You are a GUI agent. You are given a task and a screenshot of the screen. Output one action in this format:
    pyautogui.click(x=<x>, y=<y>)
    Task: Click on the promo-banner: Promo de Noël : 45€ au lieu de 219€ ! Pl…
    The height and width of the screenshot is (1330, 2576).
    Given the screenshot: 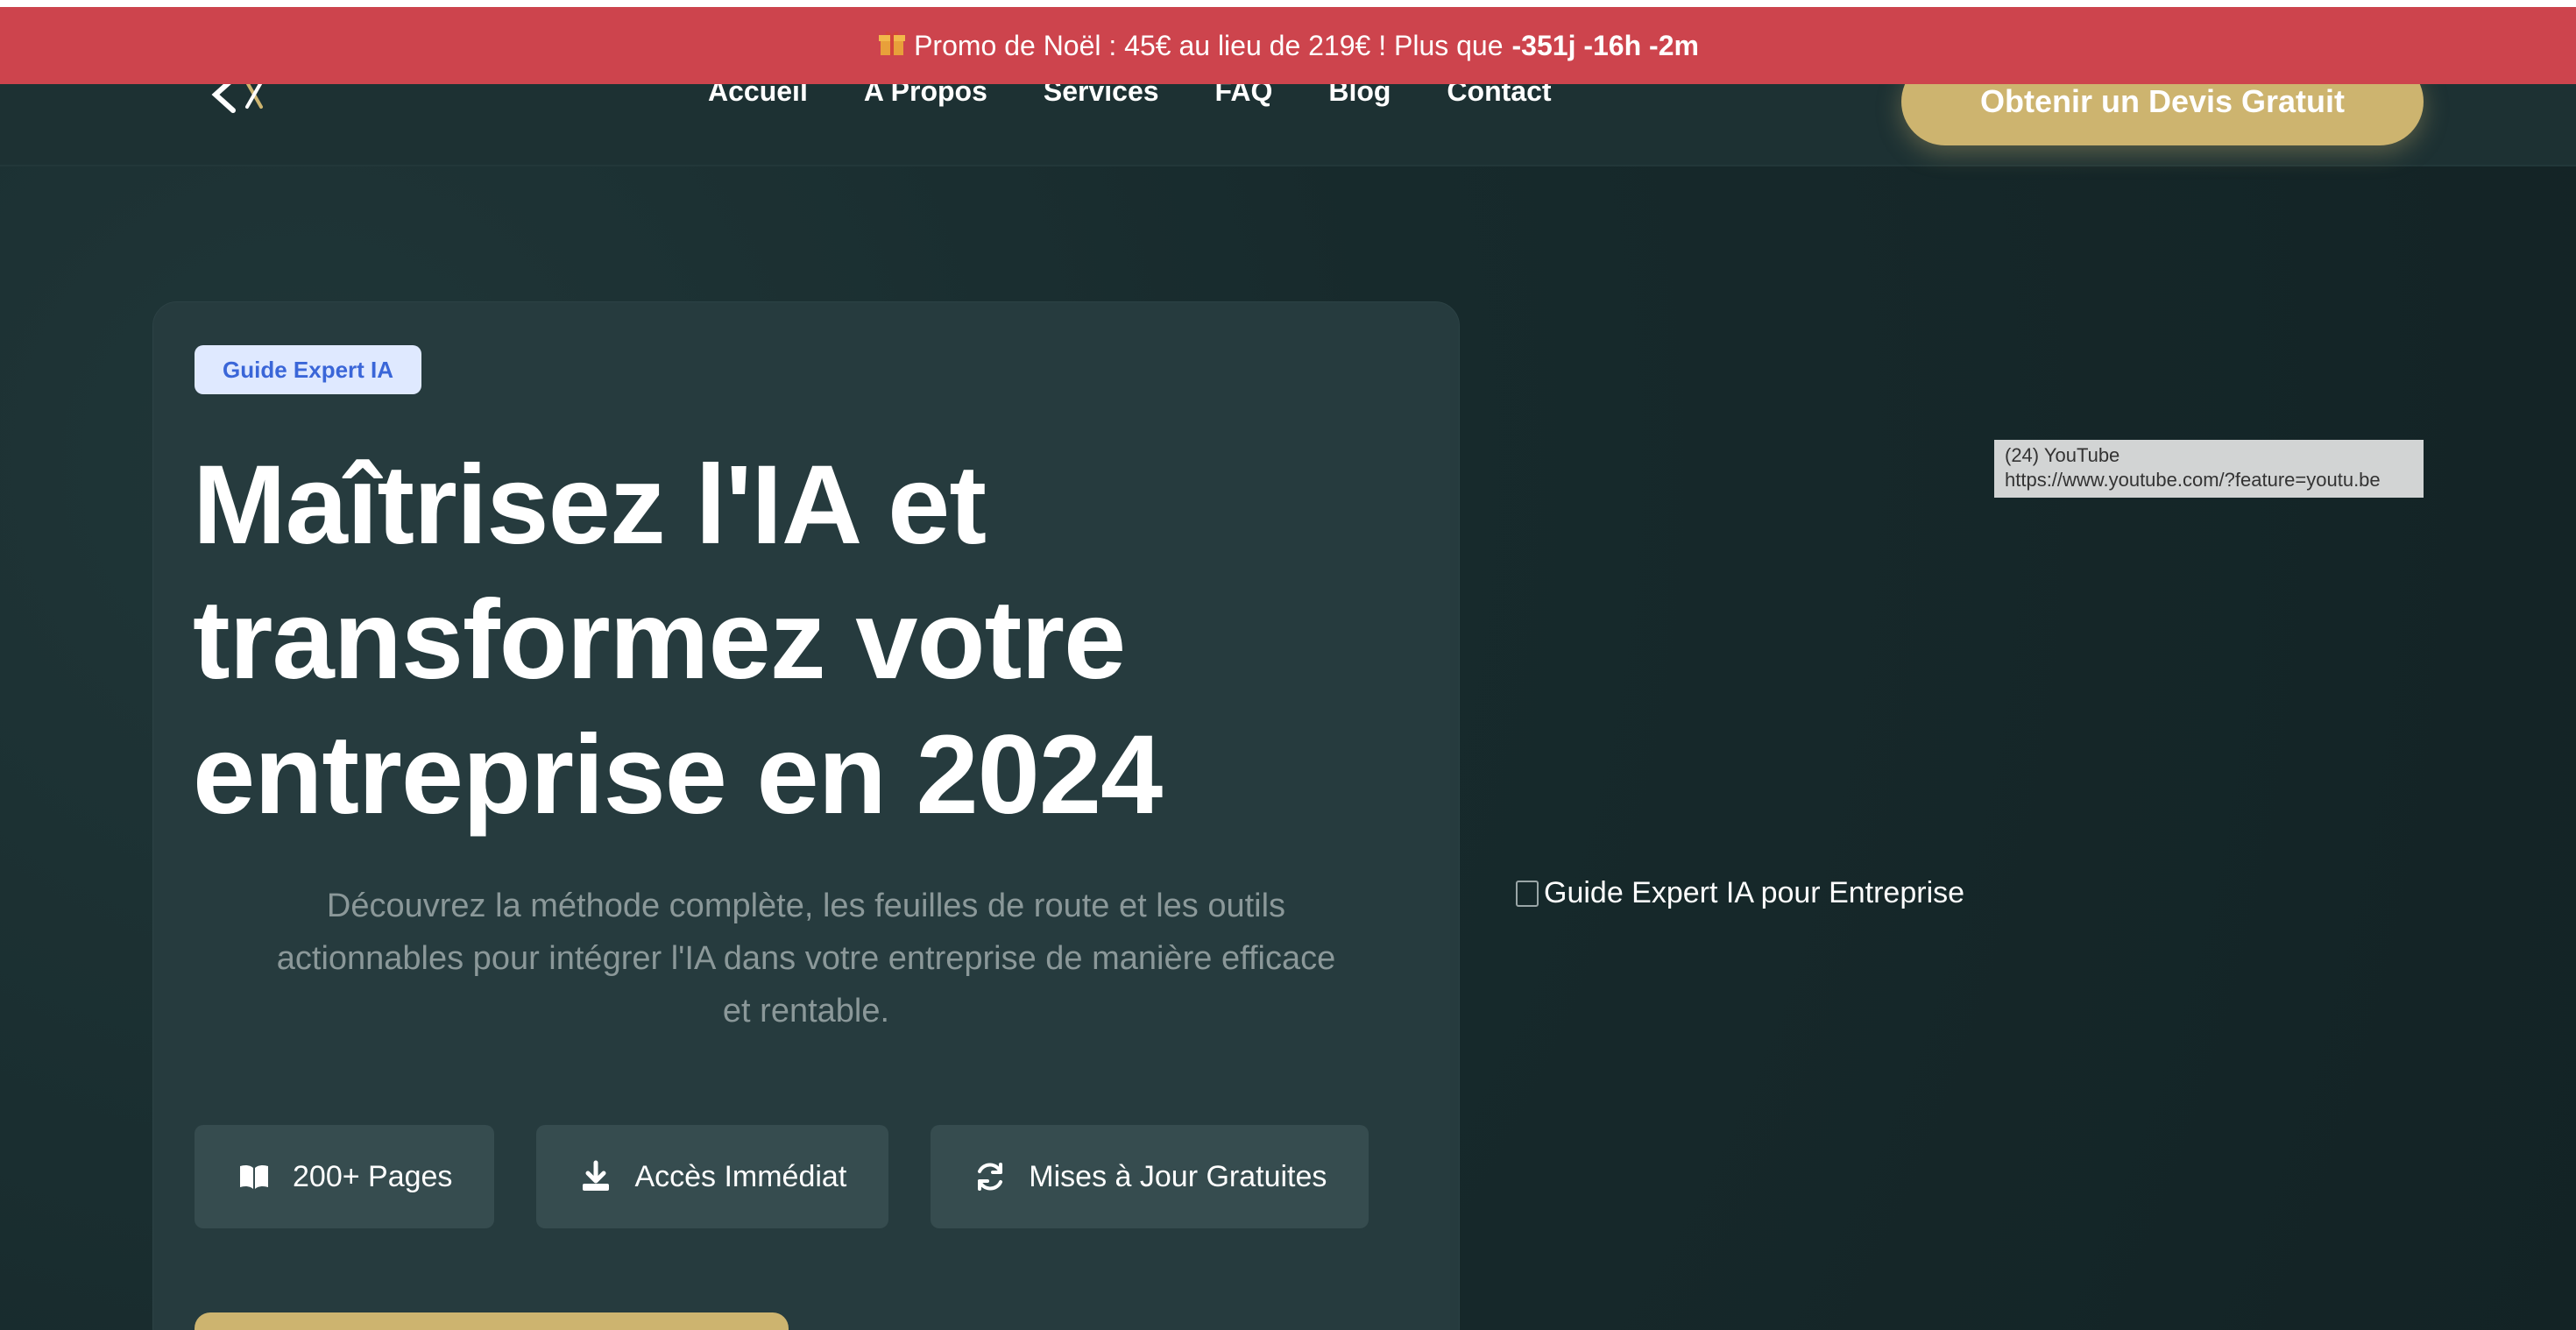 What is the action you would take?
    pyautogui.click(x=1288, y=45)
    